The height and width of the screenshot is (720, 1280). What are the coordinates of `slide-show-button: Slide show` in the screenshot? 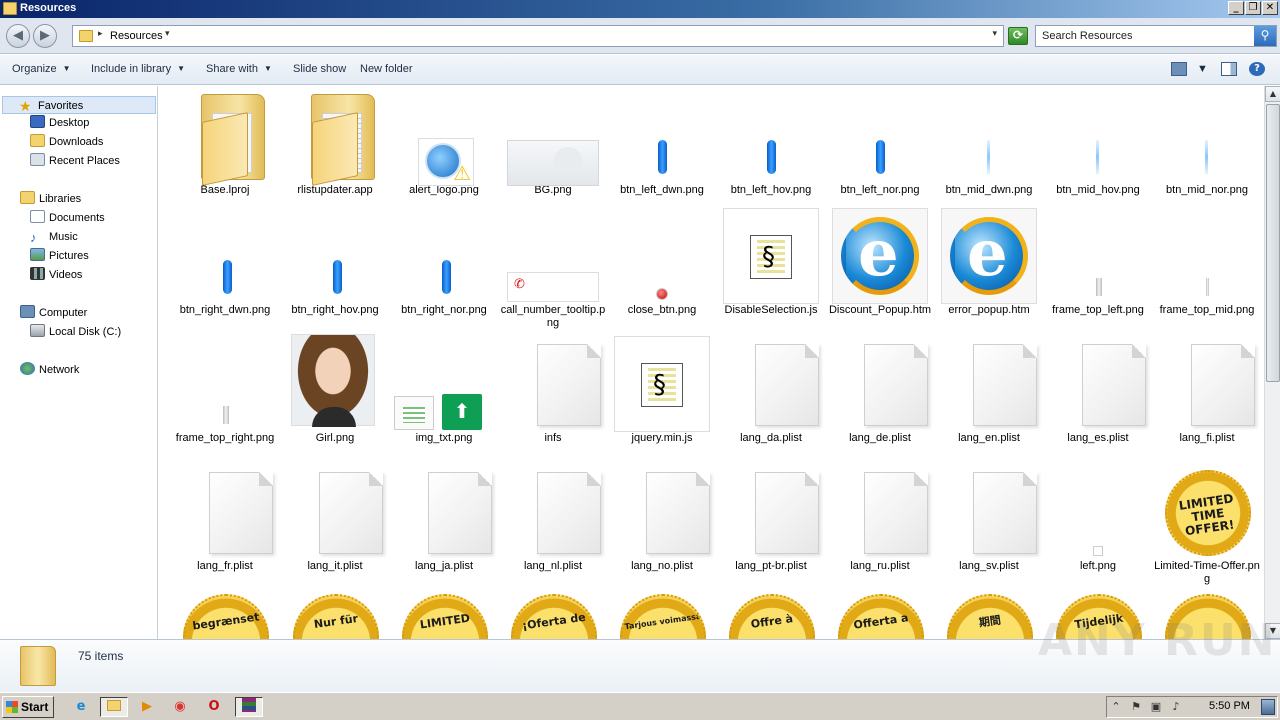 It's located at (319, 69).